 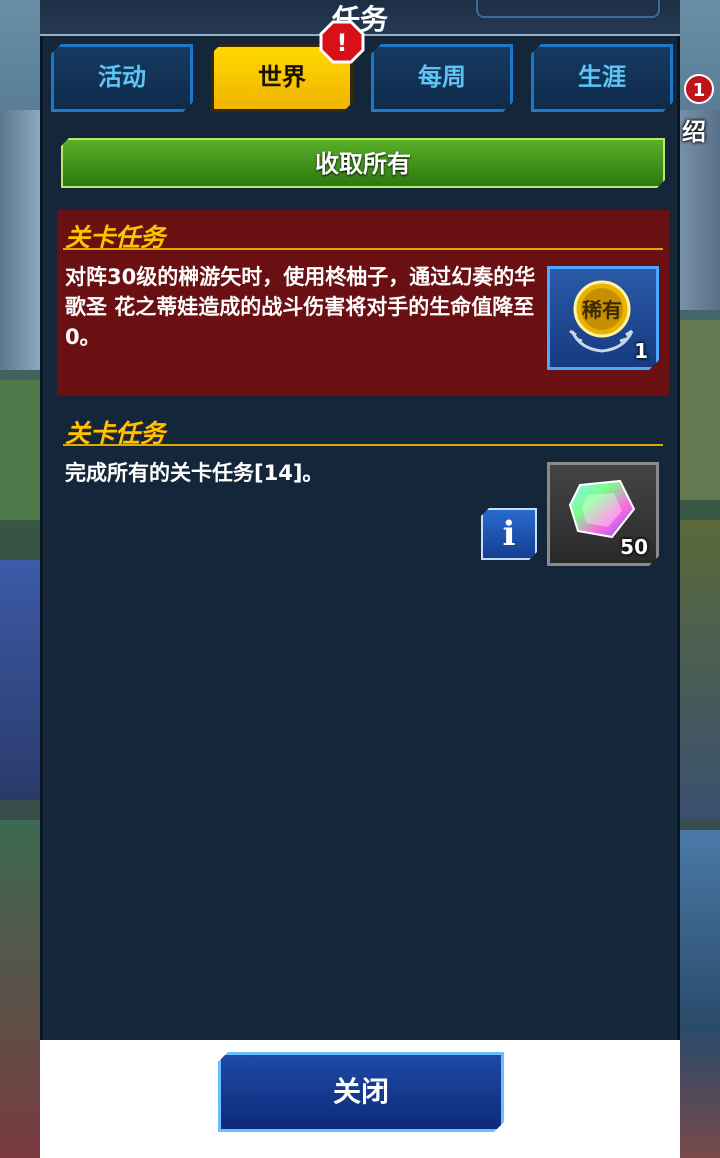 I want to click on background-street, so click(x=20, y=989).